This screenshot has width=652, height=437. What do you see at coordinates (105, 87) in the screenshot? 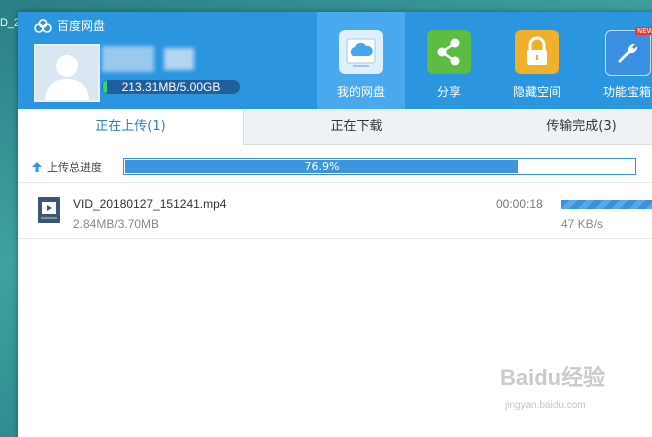
I see `quota-fill` at bounding box center [105, 87].